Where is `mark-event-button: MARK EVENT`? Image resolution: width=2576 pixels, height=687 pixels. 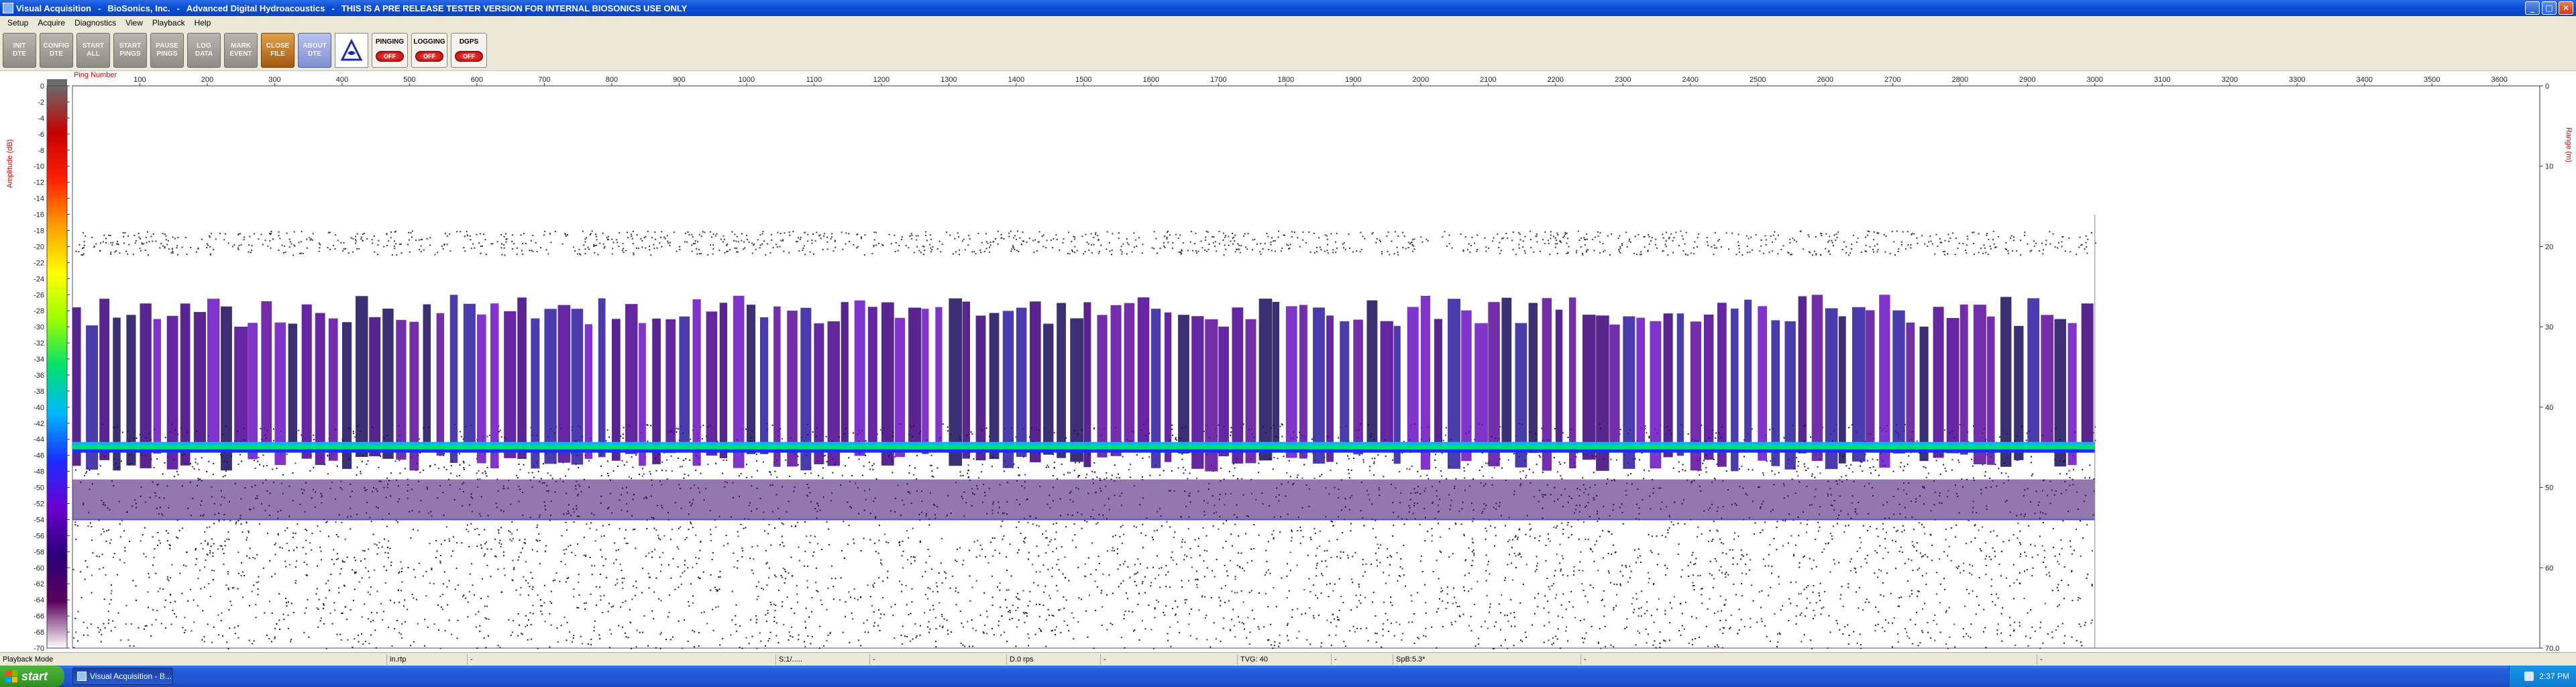
mark-event-button: MARK EVENT is located at coordinates (241, 50).